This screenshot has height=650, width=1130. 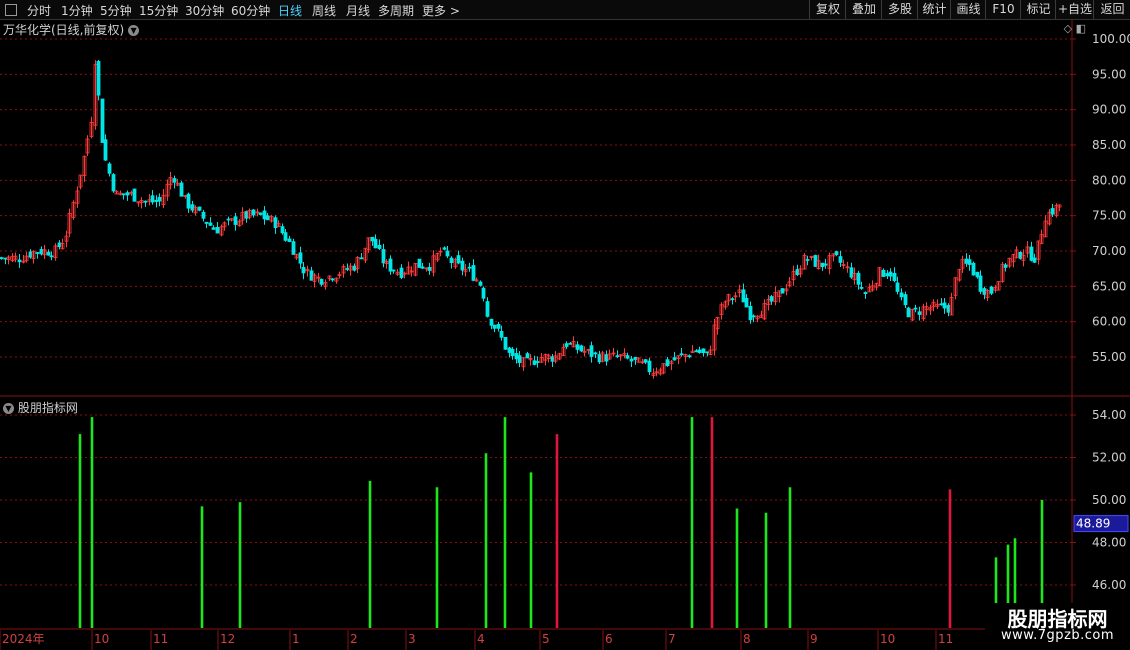 What do you see at coordinates (441, 10) in the screenshot?
I see `tab-10: 更多 >` at bounding box center [441, 10].